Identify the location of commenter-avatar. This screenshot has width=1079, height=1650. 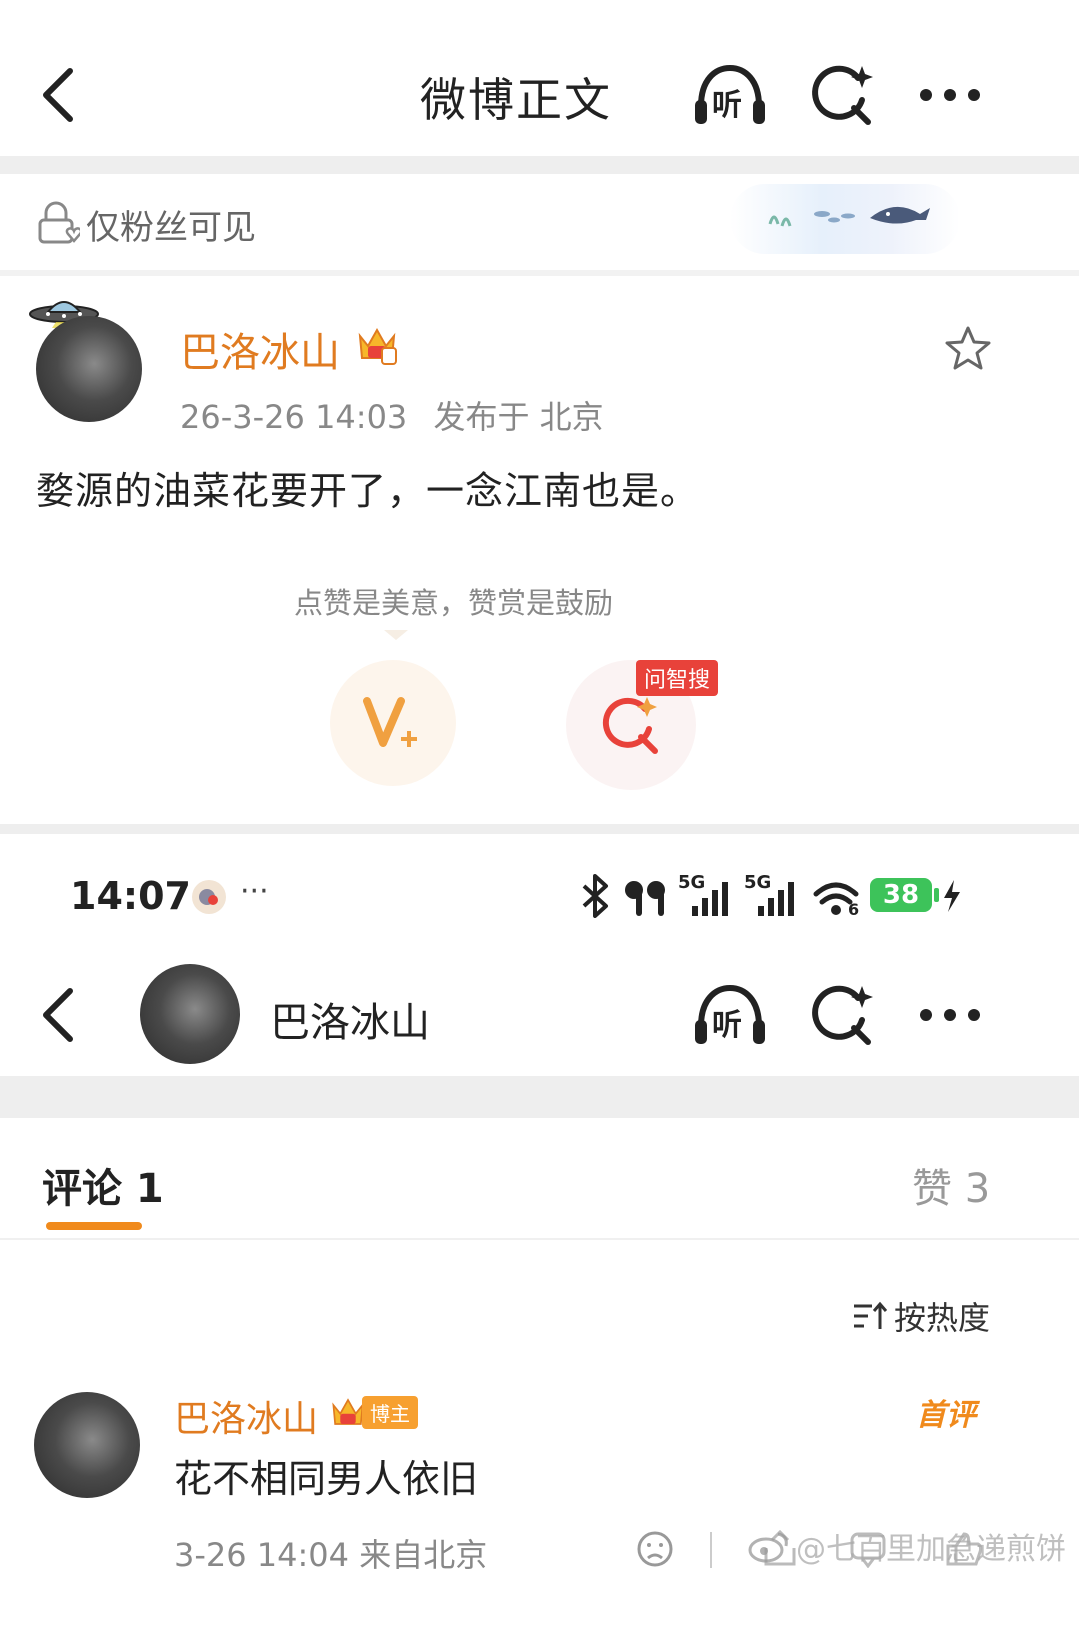
(87, 1445).